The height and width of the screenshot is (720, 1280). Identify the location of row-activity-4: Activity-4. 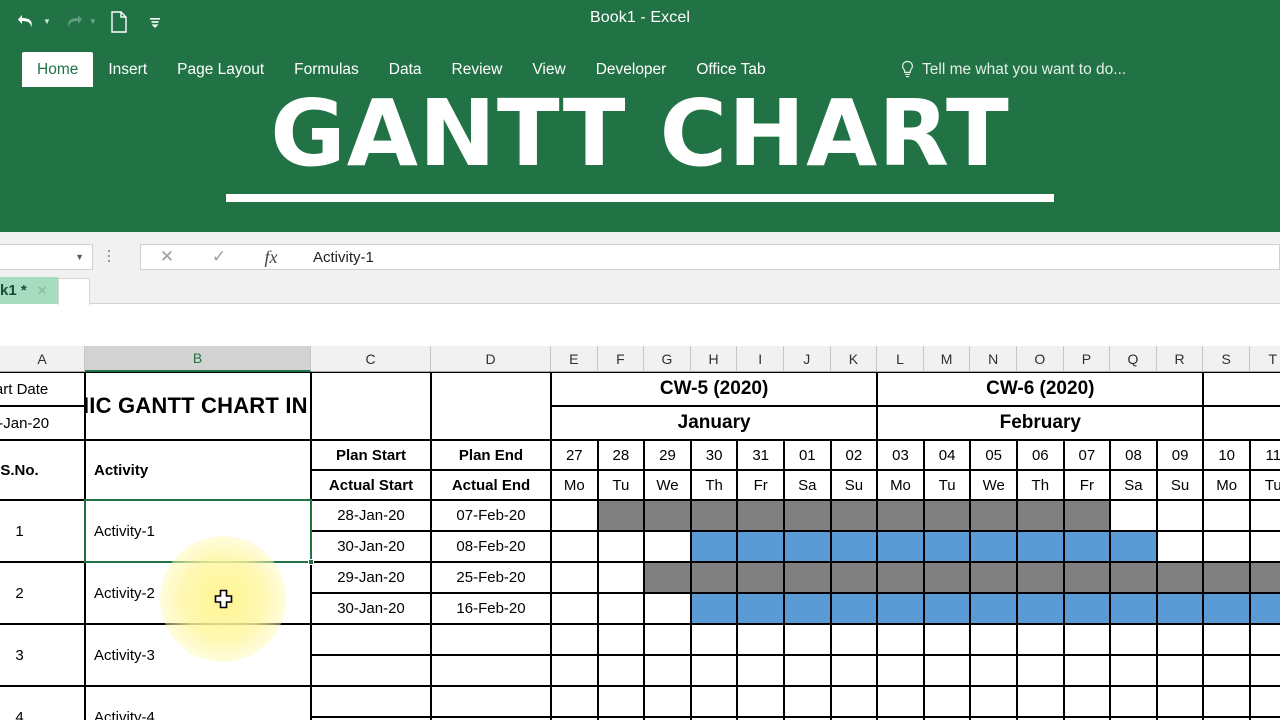
(198, 703).